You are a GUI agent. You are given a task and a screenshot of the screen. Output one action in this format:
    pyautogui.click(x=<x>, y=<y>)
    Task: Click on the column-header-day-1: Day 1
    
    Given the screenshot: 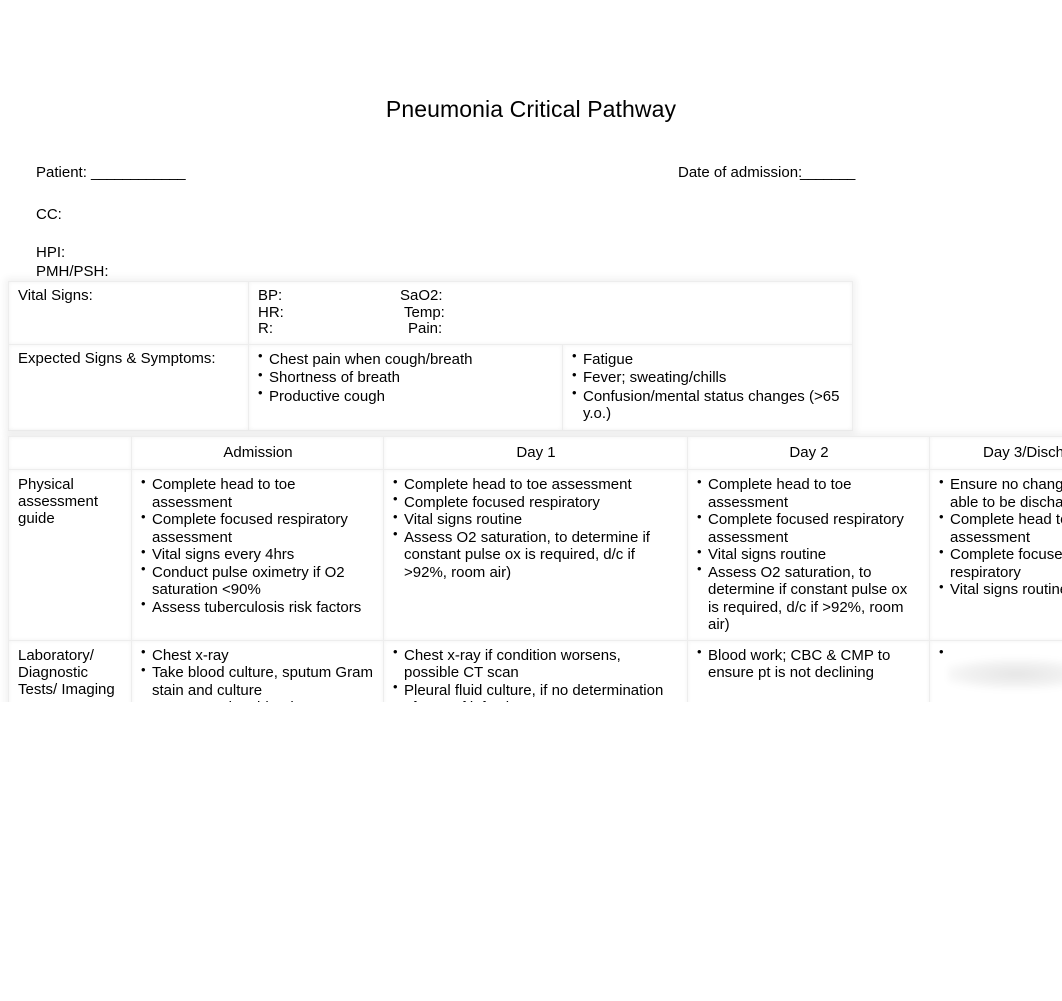 What is the action you would take?
    pyautogui.click(x=535, y=453)
    